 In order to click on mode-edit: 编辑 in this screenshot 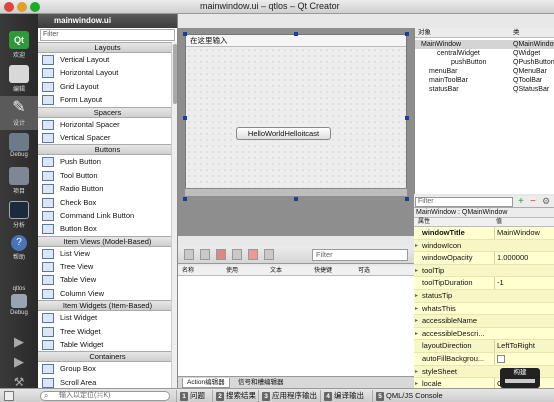, I will do `click(19, 79)`.